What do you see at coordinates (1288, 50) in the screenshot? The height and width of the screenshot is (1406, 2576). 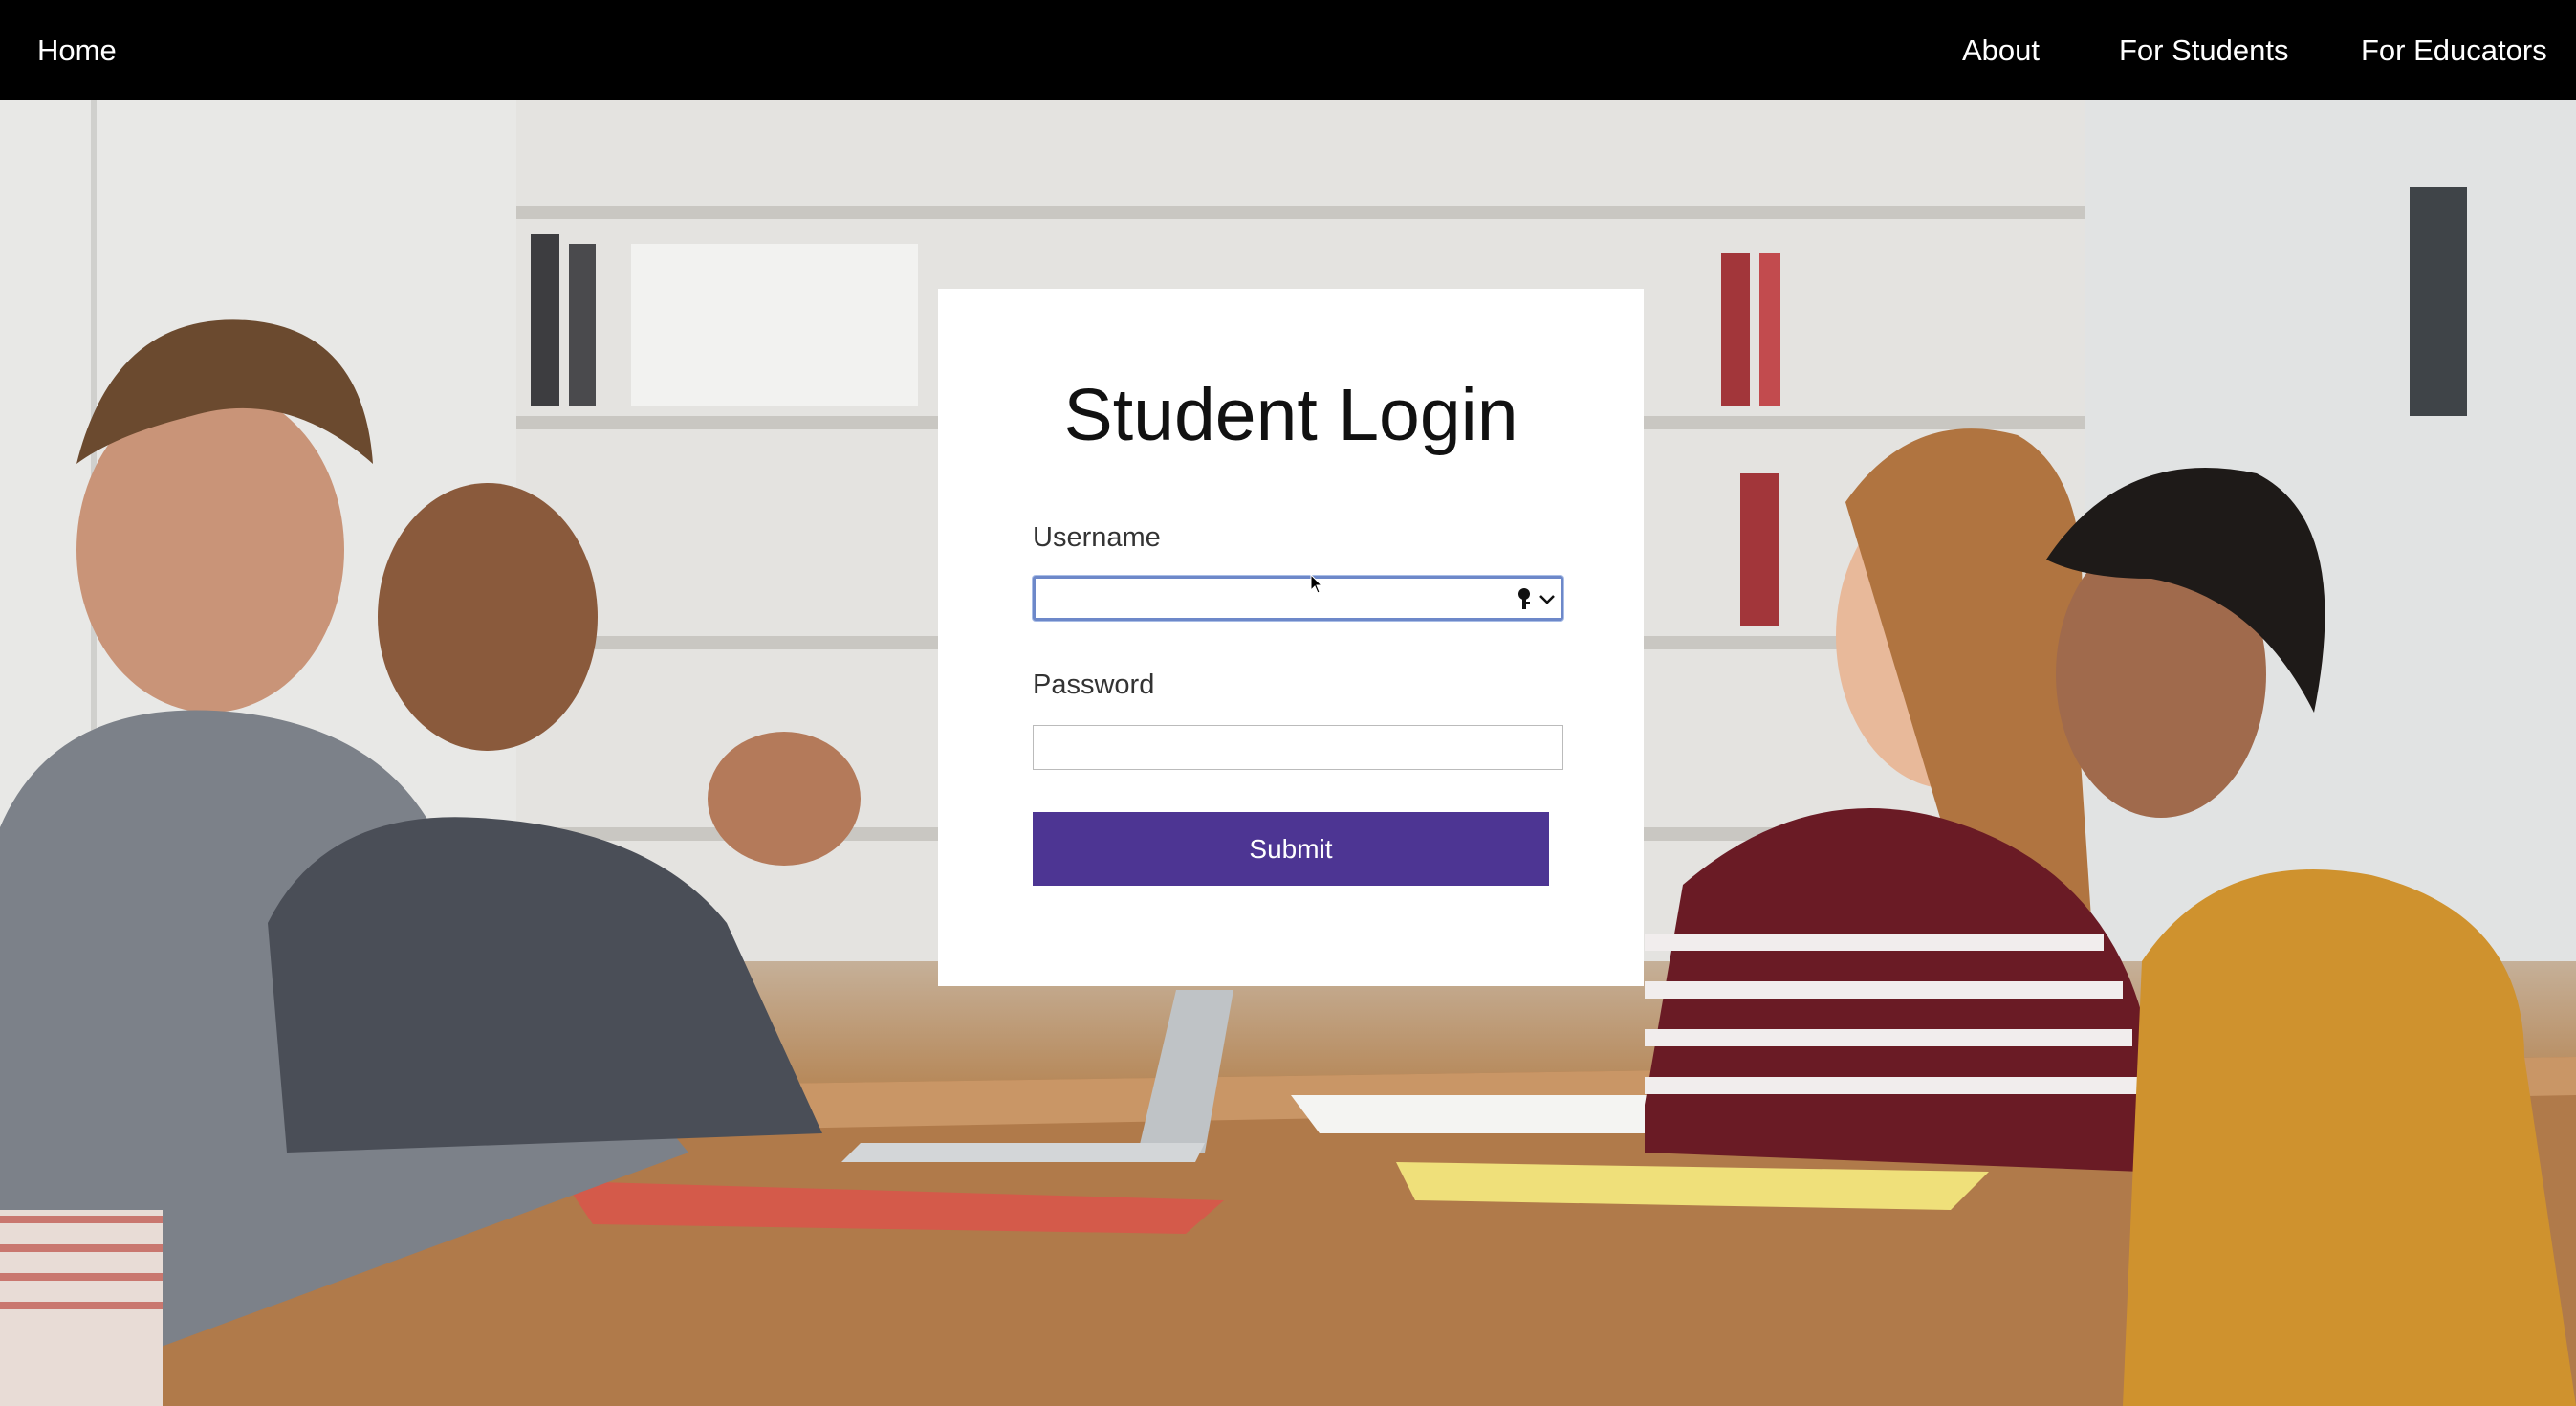 I see `top-navbar: Home About For Students For Educators` at bounding box center [1288, 50].